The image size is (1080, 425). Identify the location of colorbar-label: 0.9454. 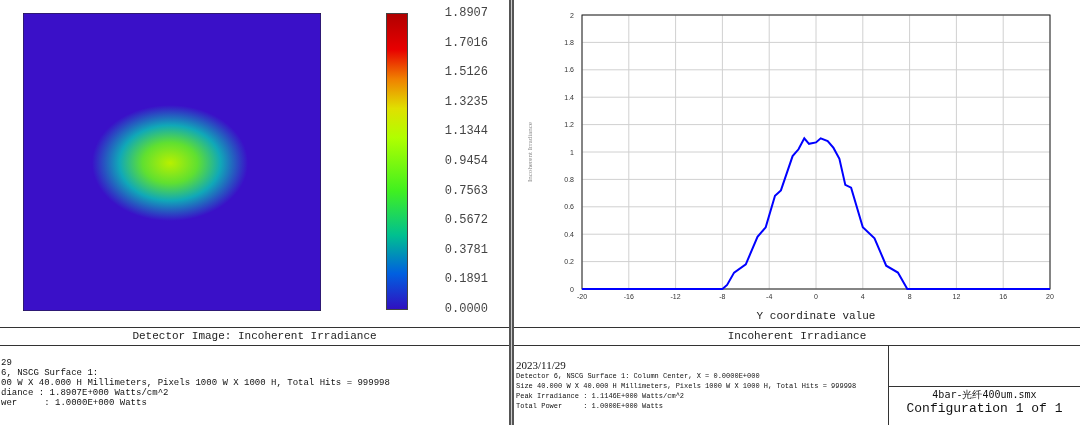
(466, 160).